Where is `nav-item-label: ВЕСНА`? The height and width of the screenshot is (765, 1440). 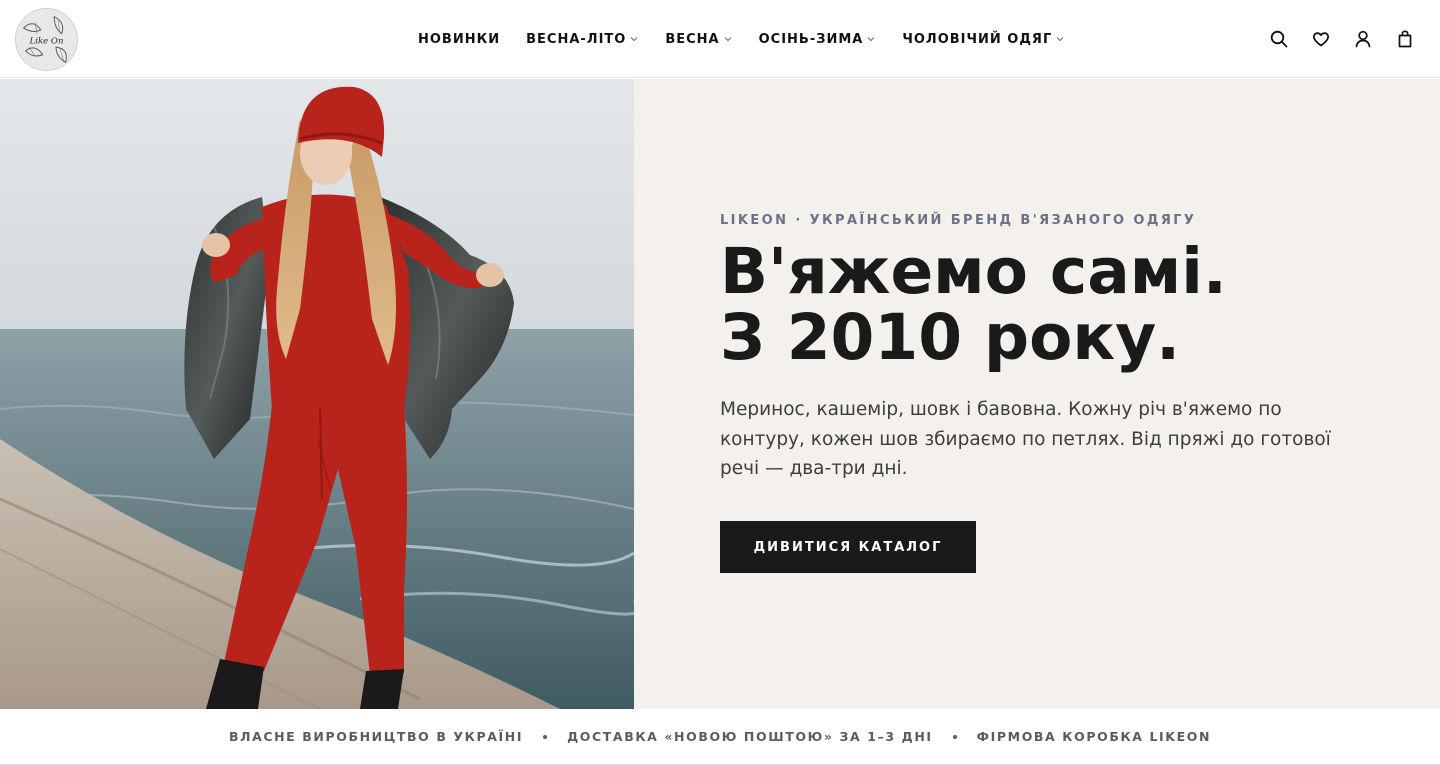 nav-item-label: ВЕСНА is located at coordinates (692, 39).